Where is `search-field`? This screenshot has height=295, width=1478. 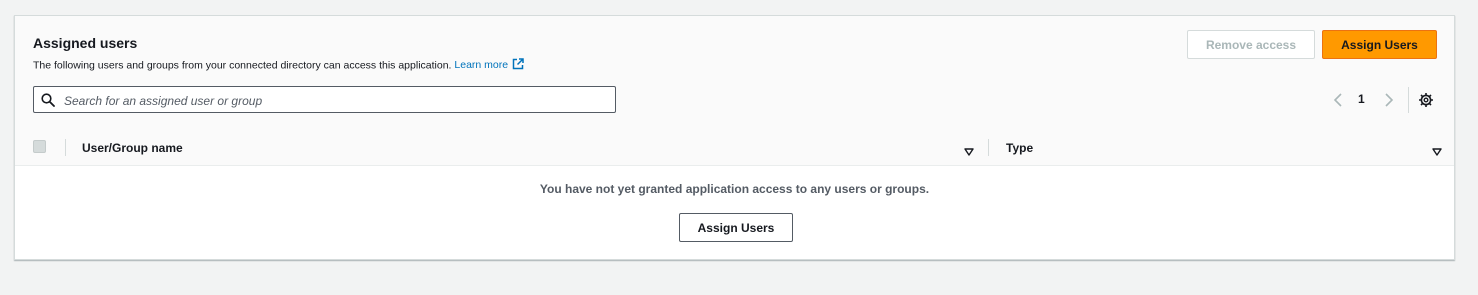
search-field is located at coordinates (324, 100).